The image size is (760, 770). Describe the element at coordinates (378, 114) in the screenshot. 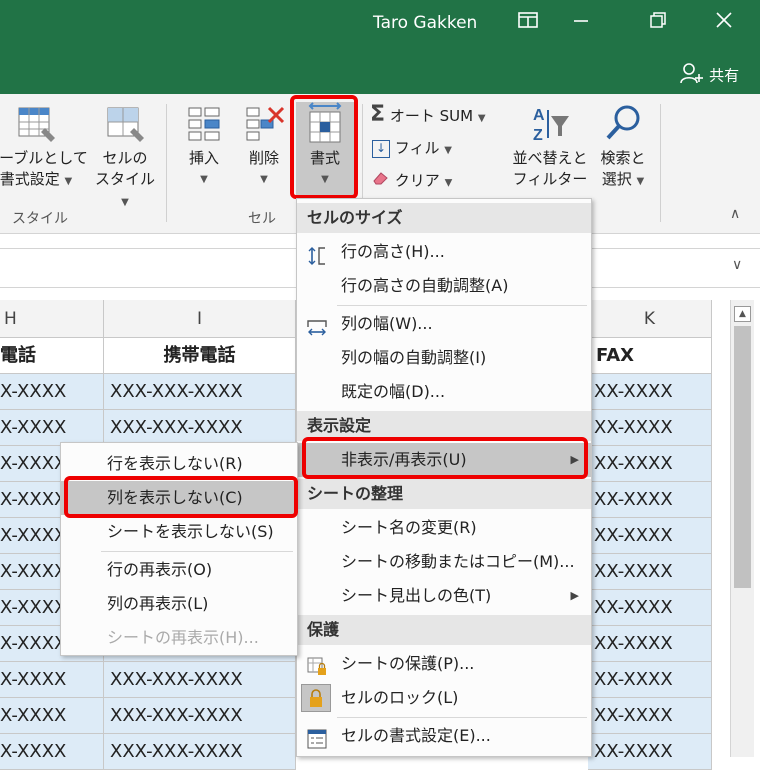

I see `sigma-icon: Σ` at that location.